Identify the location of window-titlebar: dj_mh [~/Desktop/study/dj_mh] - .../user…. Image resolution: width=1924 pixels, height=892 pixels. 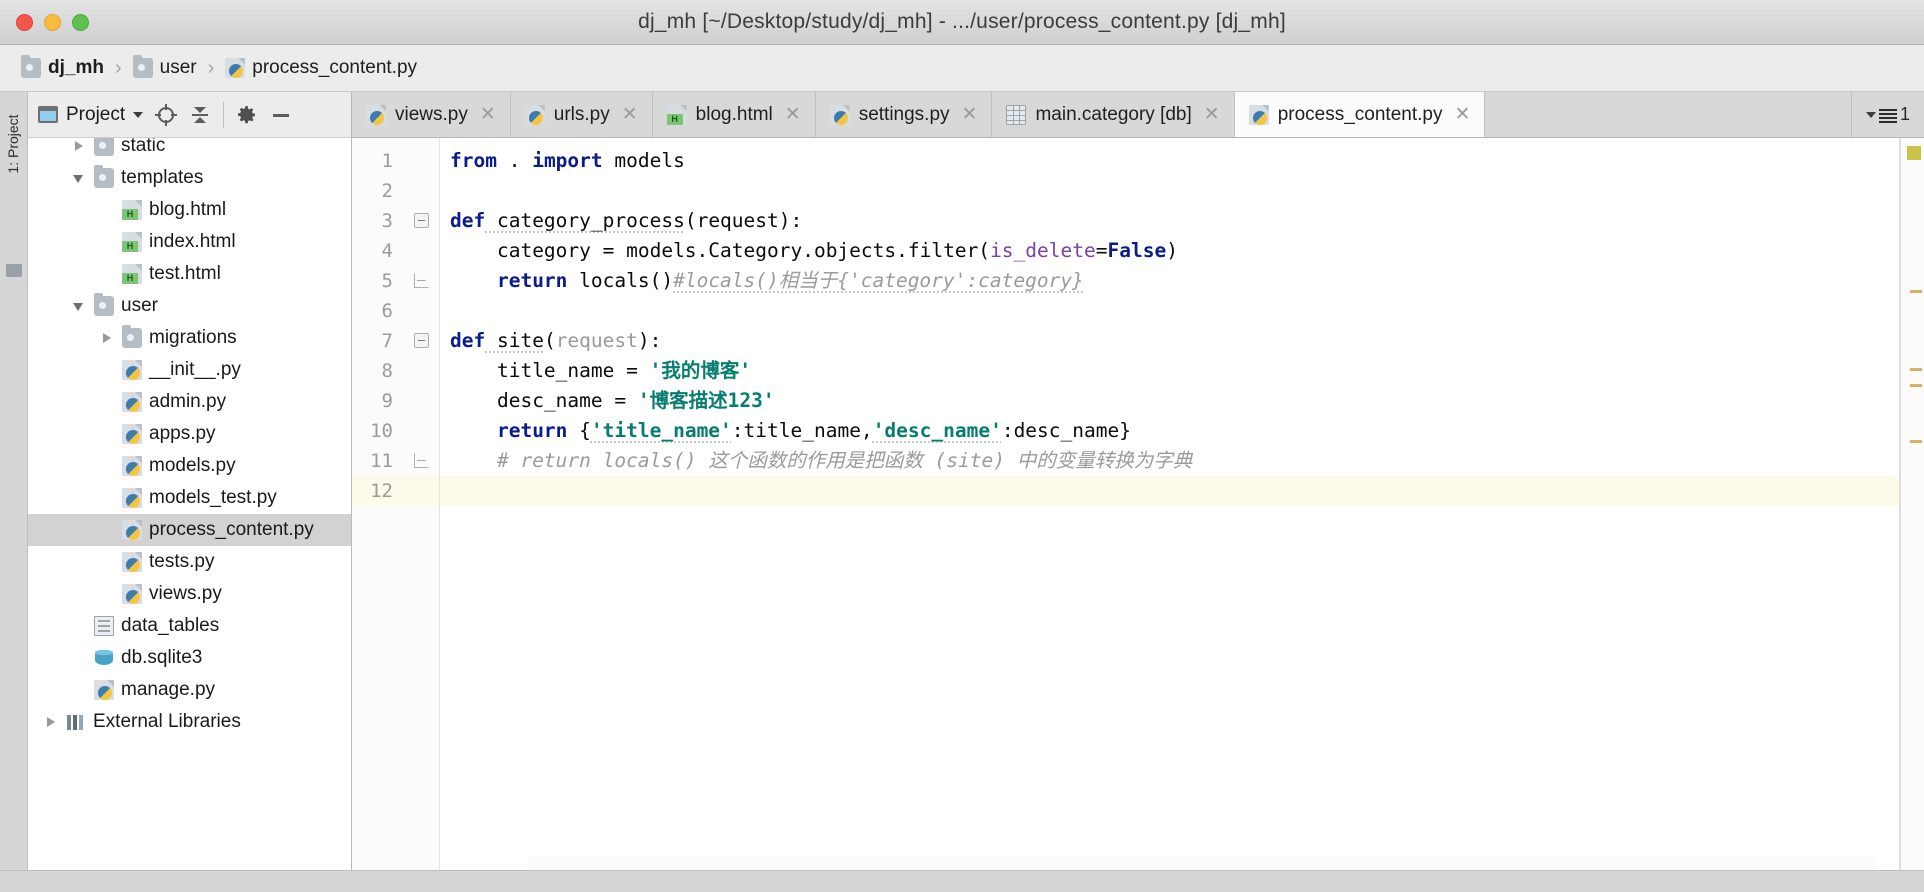
(962, 22).